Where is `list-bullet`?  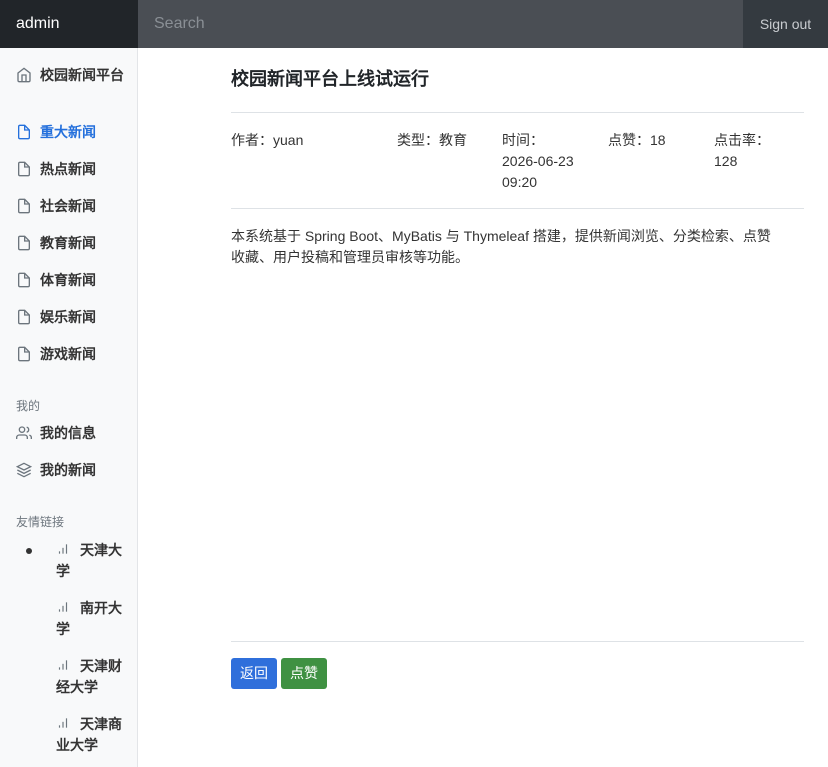
list-bullet is located at coordinates (29, 551).